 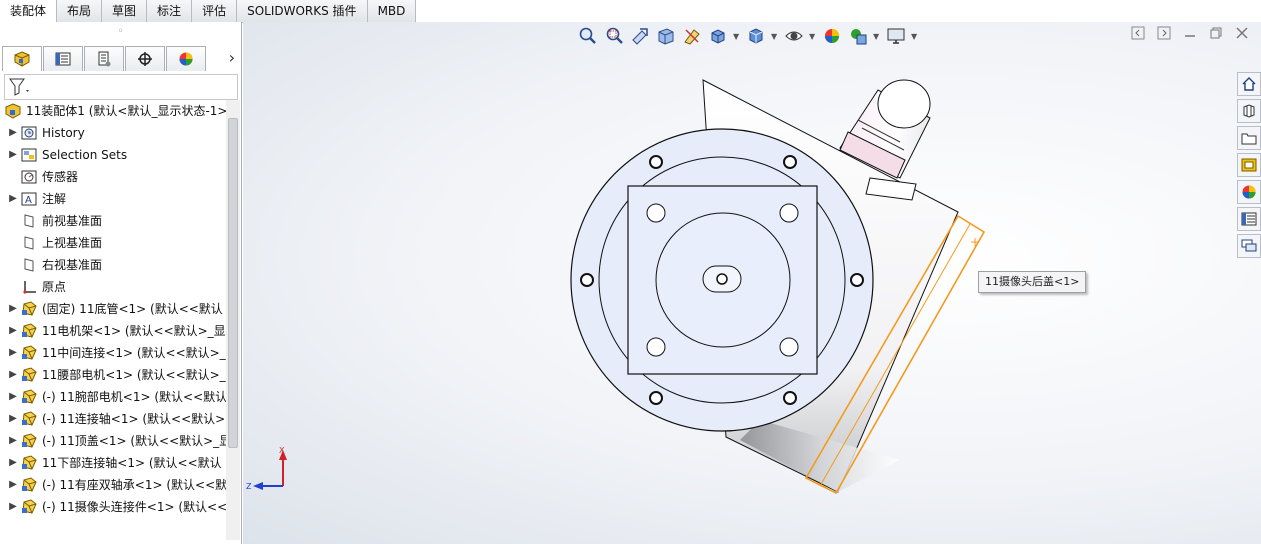 I want to click on feature-manager-tab, so click(x=22, y=58).